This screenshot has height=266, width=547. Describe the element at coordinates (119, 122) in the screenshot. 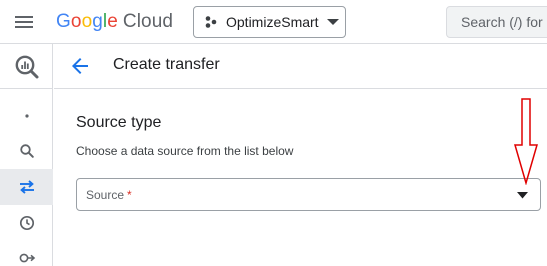

I see `section-title: Source type` at that location.